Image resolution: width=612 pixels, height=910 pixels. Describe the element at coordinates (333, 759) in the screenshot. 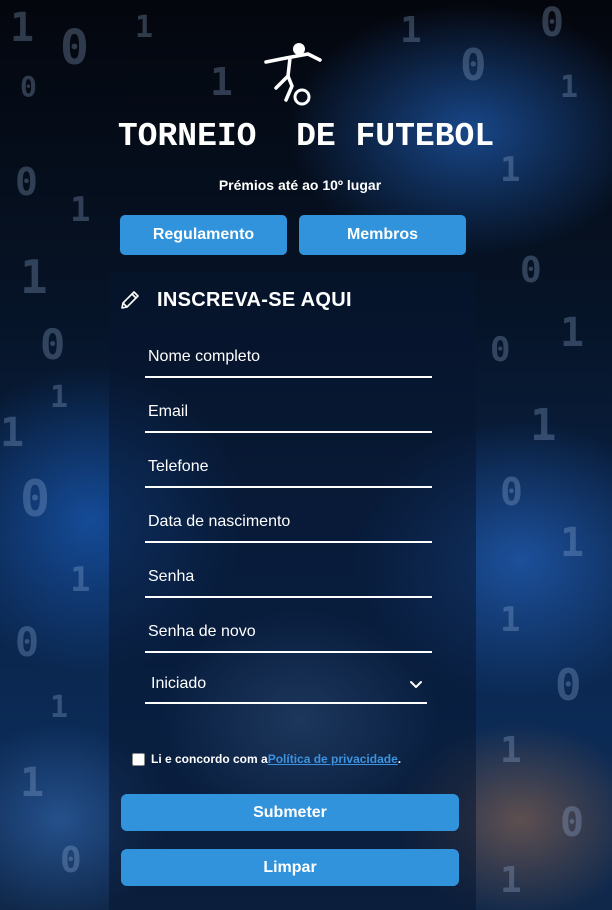

I see `privacy-policy-link: Política de privacidade` at that location.